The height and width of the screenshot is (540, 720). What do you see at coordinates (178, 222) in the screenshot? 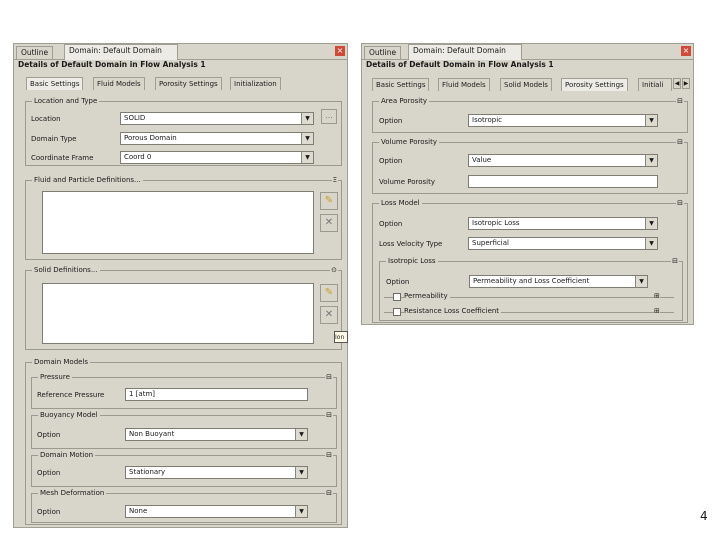
I see `fluid-list` at bounding box center [178, 222].